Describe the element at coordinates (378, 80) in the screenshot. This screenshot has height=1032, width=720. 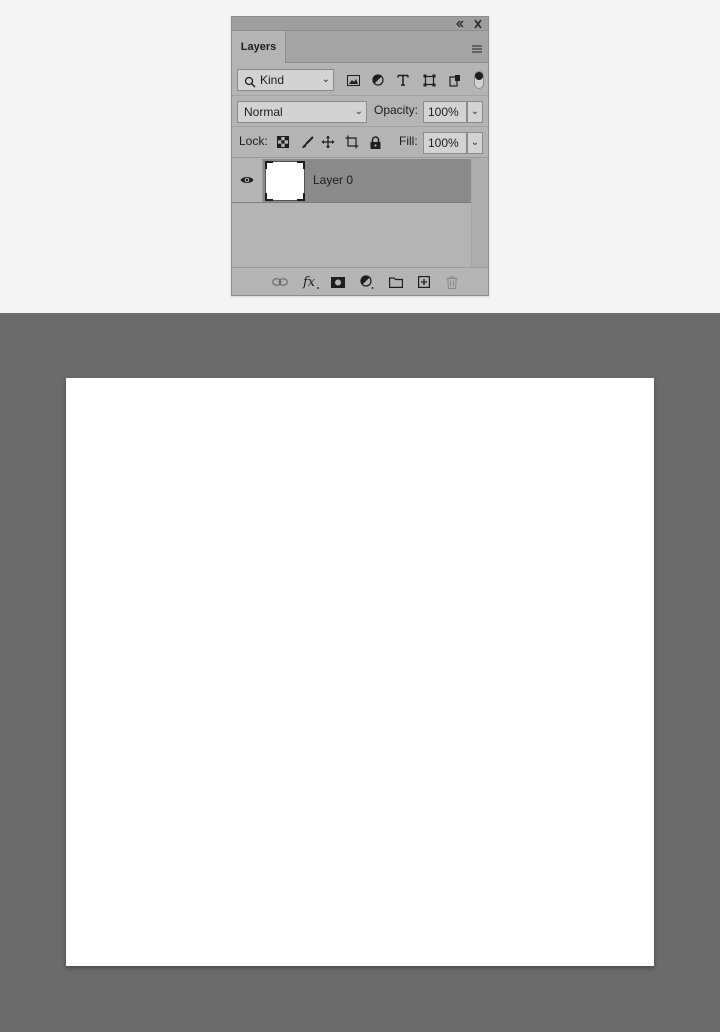
I see `adjustment-filter-icon` at that location.